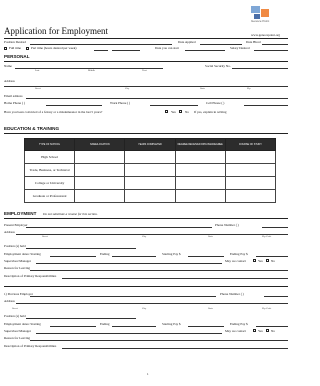 This screenshot has height=386, width=320. What do you see at coordinates (100, 144) in the screenshot?
I see `col-name-location: NAME/LOCATION` at bounding box center [100, 144].